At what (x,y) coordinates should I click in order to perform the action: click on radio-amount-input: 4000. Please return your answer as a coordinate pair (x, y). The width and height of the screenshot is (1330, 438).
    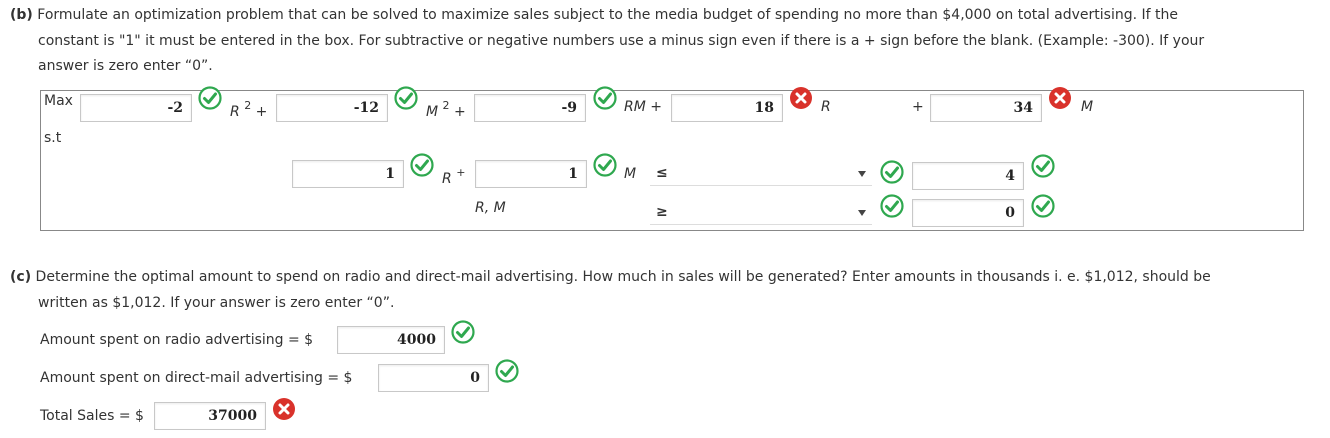
    Looking at the image, I should click on (391, 340).